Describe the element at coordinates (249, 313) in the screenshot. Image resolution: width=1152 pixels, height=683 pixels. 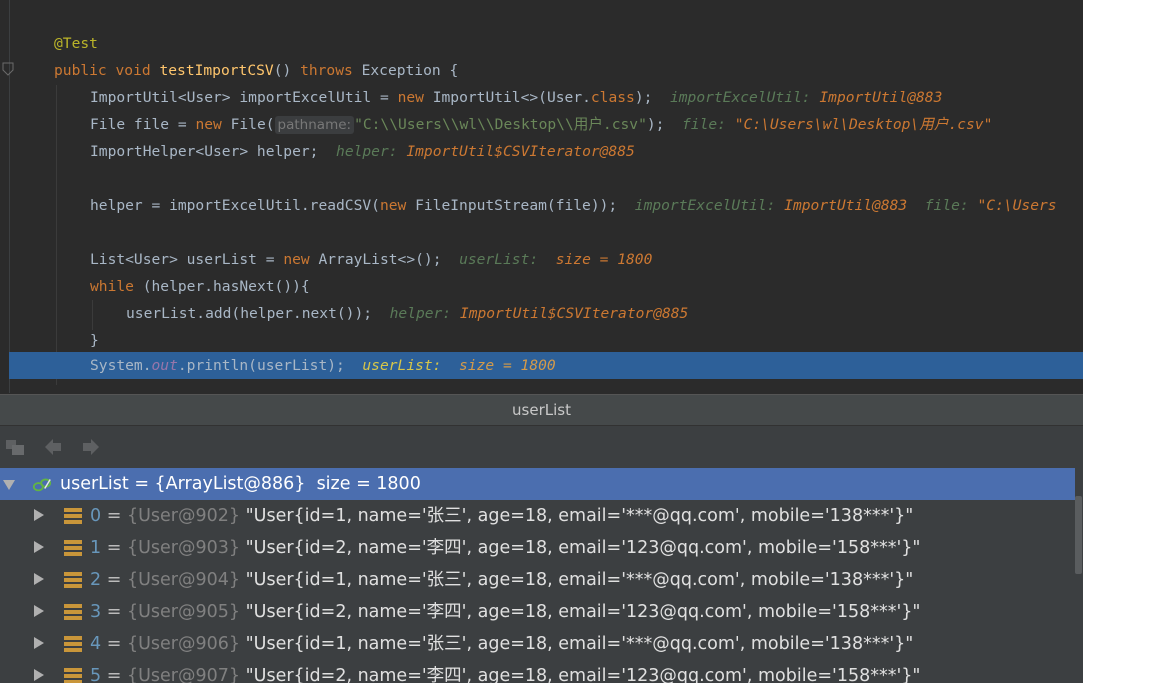
I see `code-text: userList.add(helper.next());` at that location.